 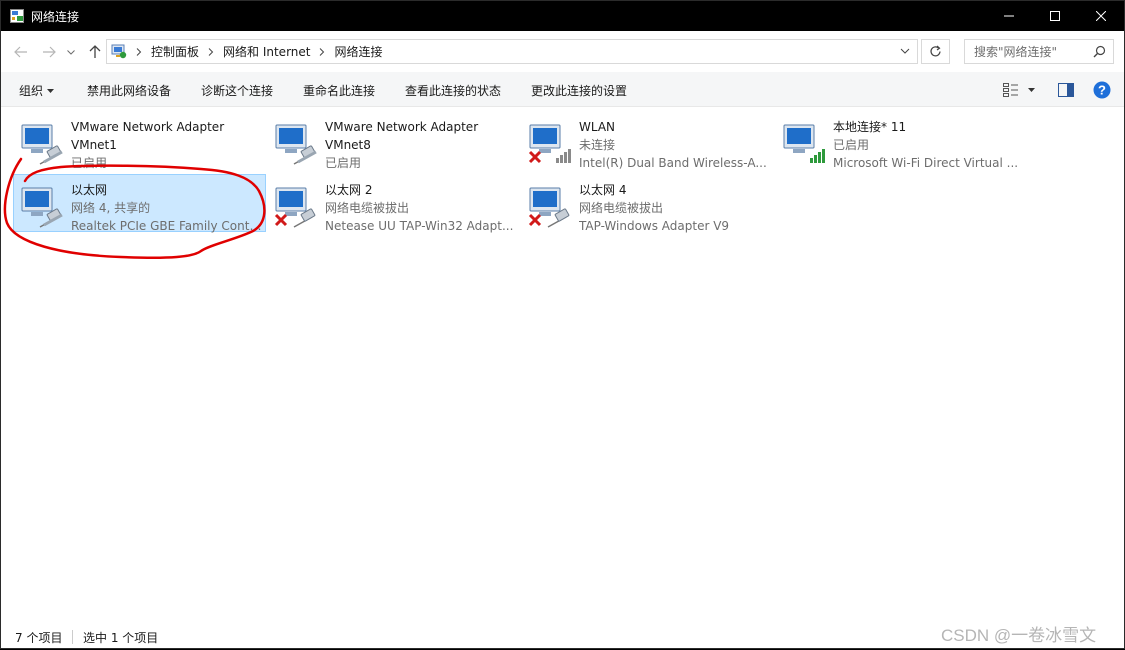 I want to click on breadcrumb-control-panel: 控制面板, so click(x=175, y=51).